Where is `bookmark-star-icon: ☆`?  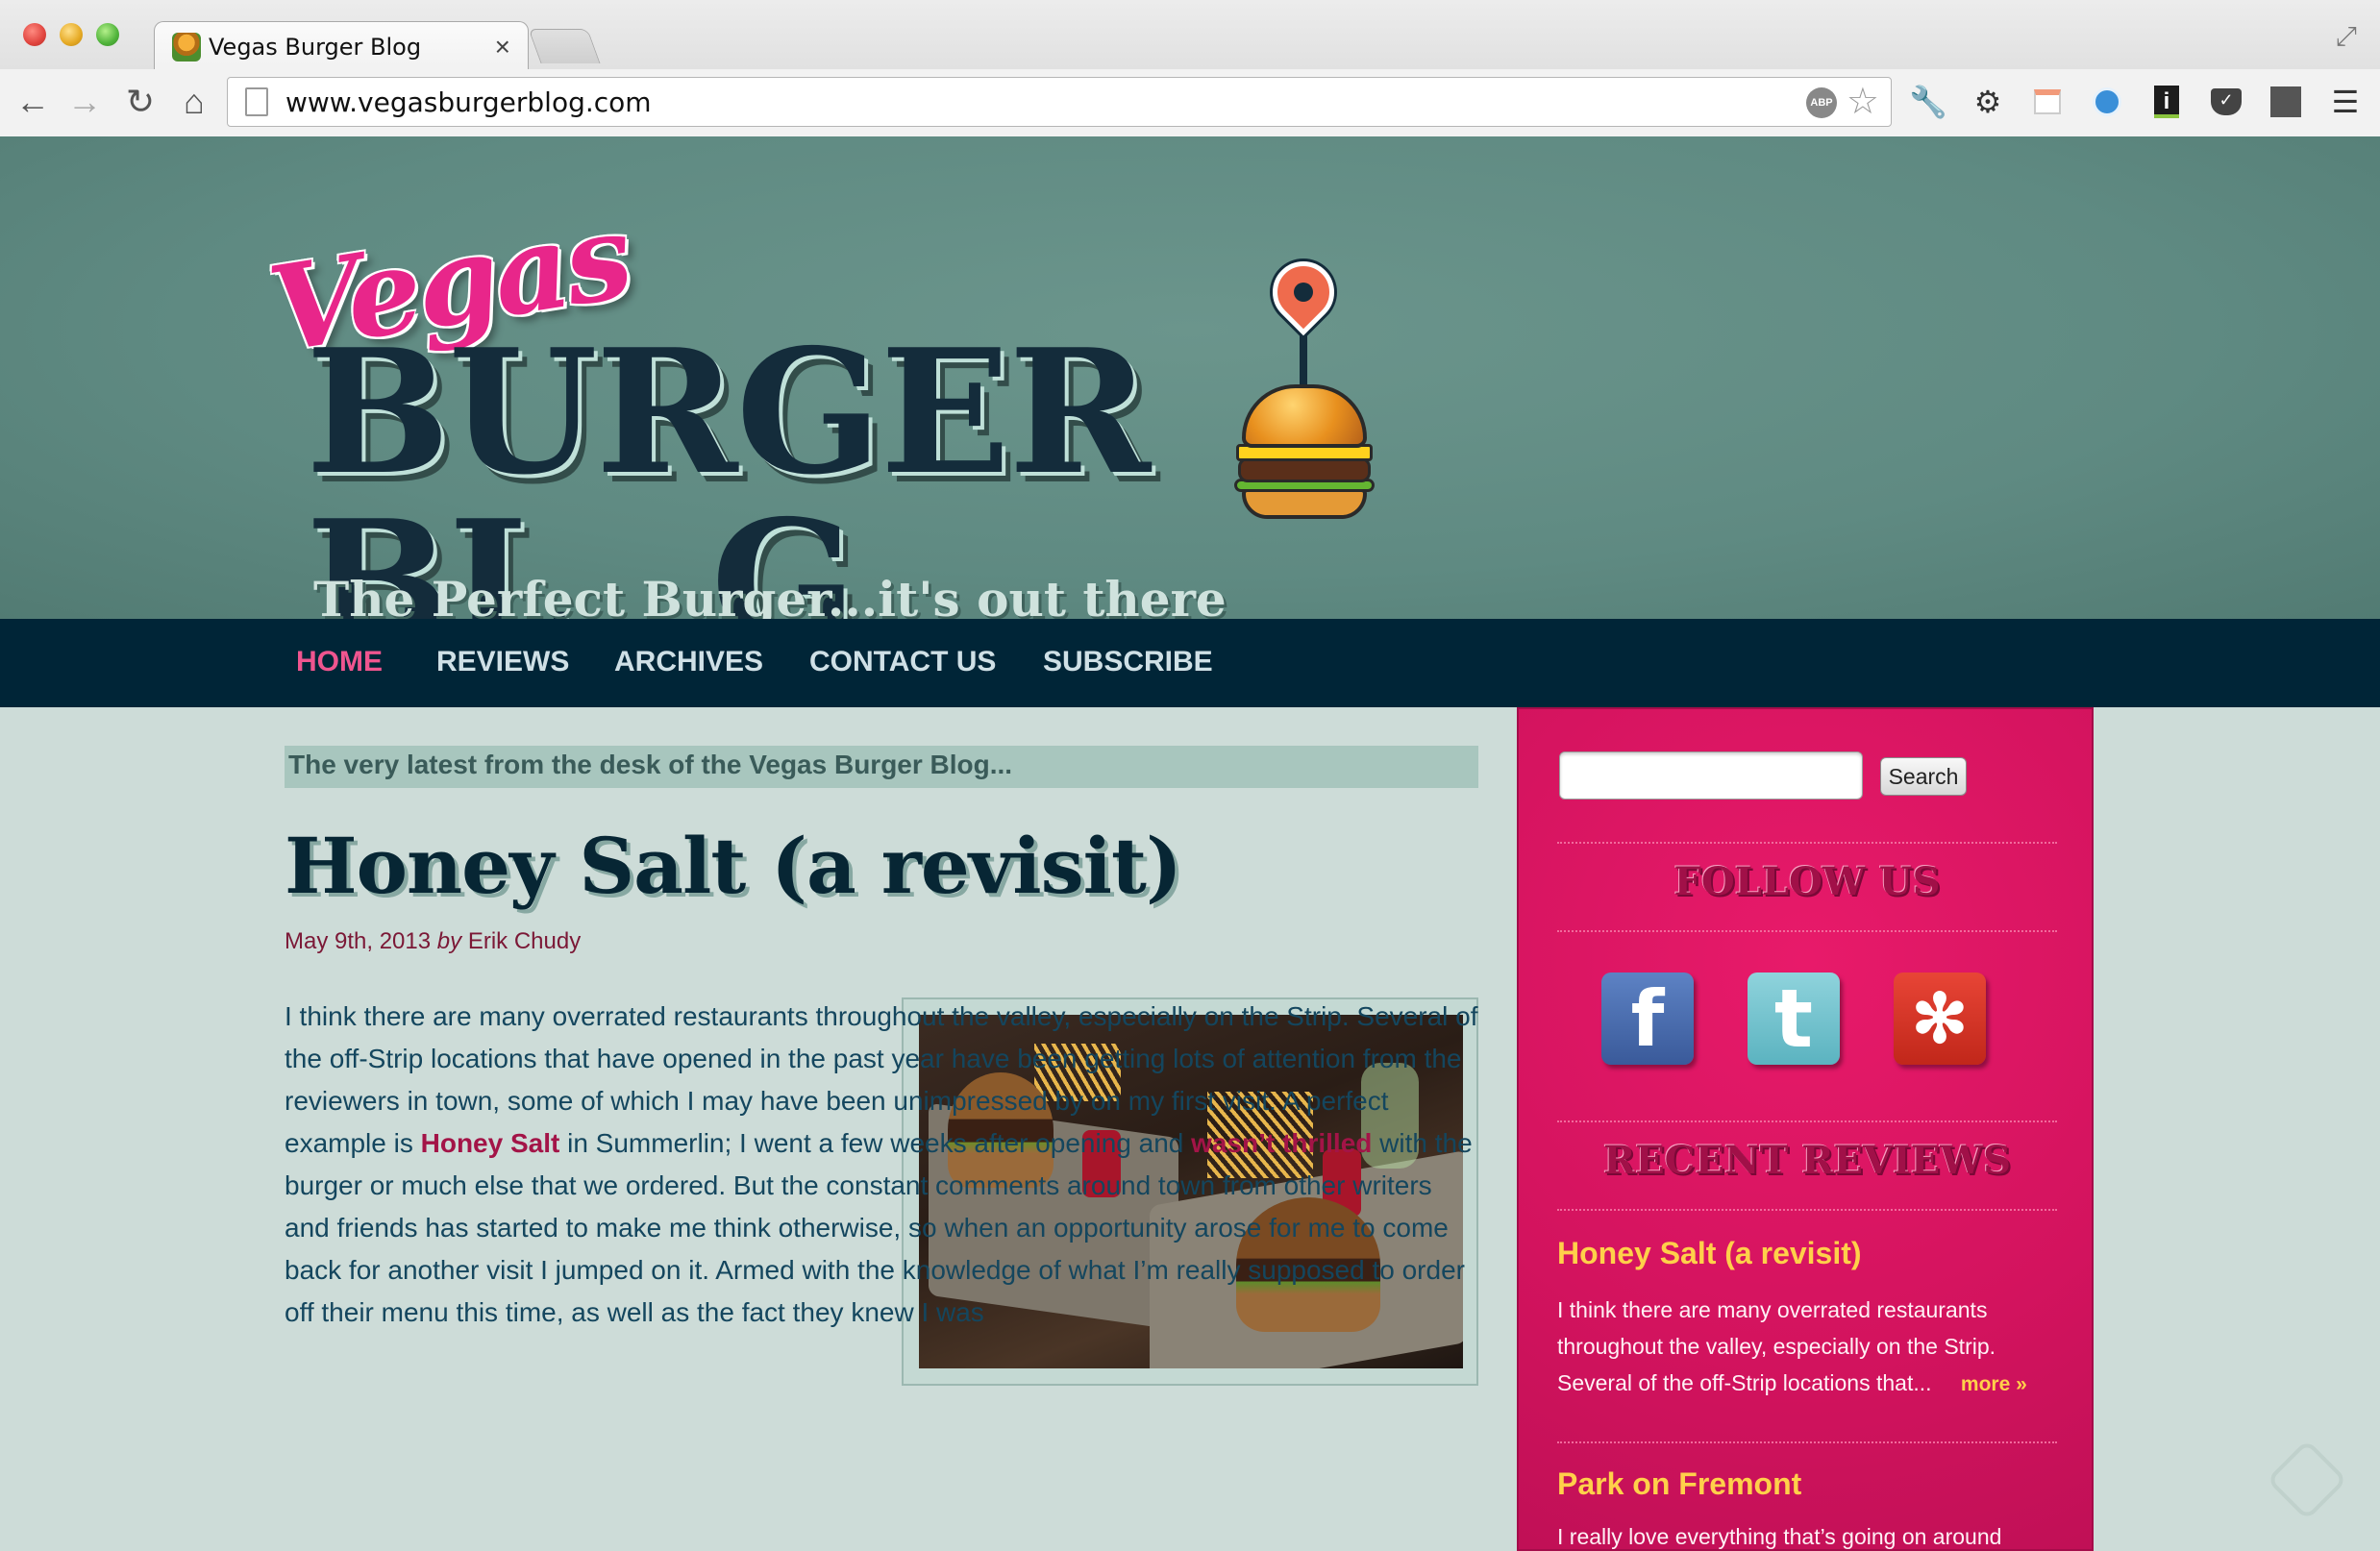
bookmark-star-icon: ☆ is located at coordinates (1863, 101).